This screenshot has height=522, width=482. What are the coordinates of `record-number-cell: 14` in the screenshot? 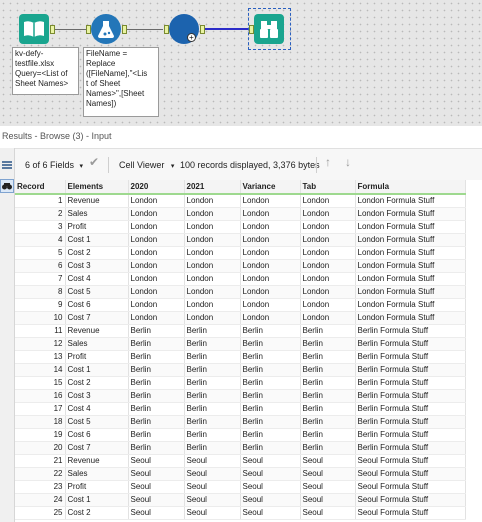 It's located at (40, 370).